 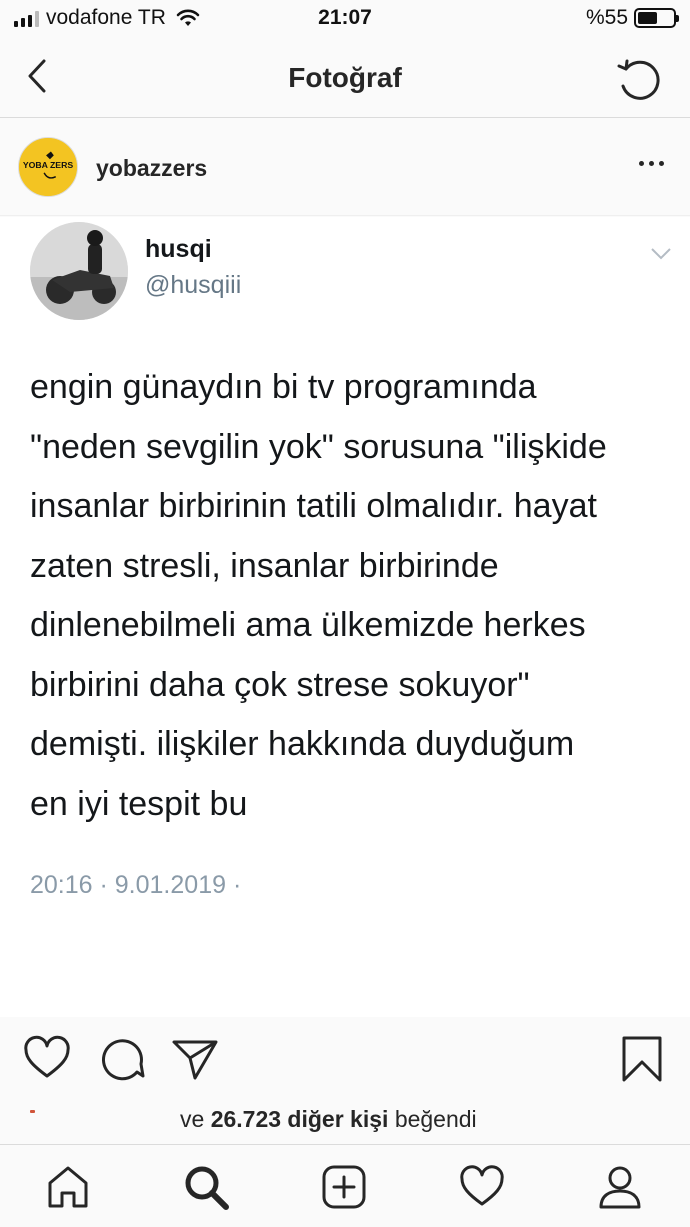 I want to click on tweet-author-handle: @husqiii, so click(x=193, y=285).